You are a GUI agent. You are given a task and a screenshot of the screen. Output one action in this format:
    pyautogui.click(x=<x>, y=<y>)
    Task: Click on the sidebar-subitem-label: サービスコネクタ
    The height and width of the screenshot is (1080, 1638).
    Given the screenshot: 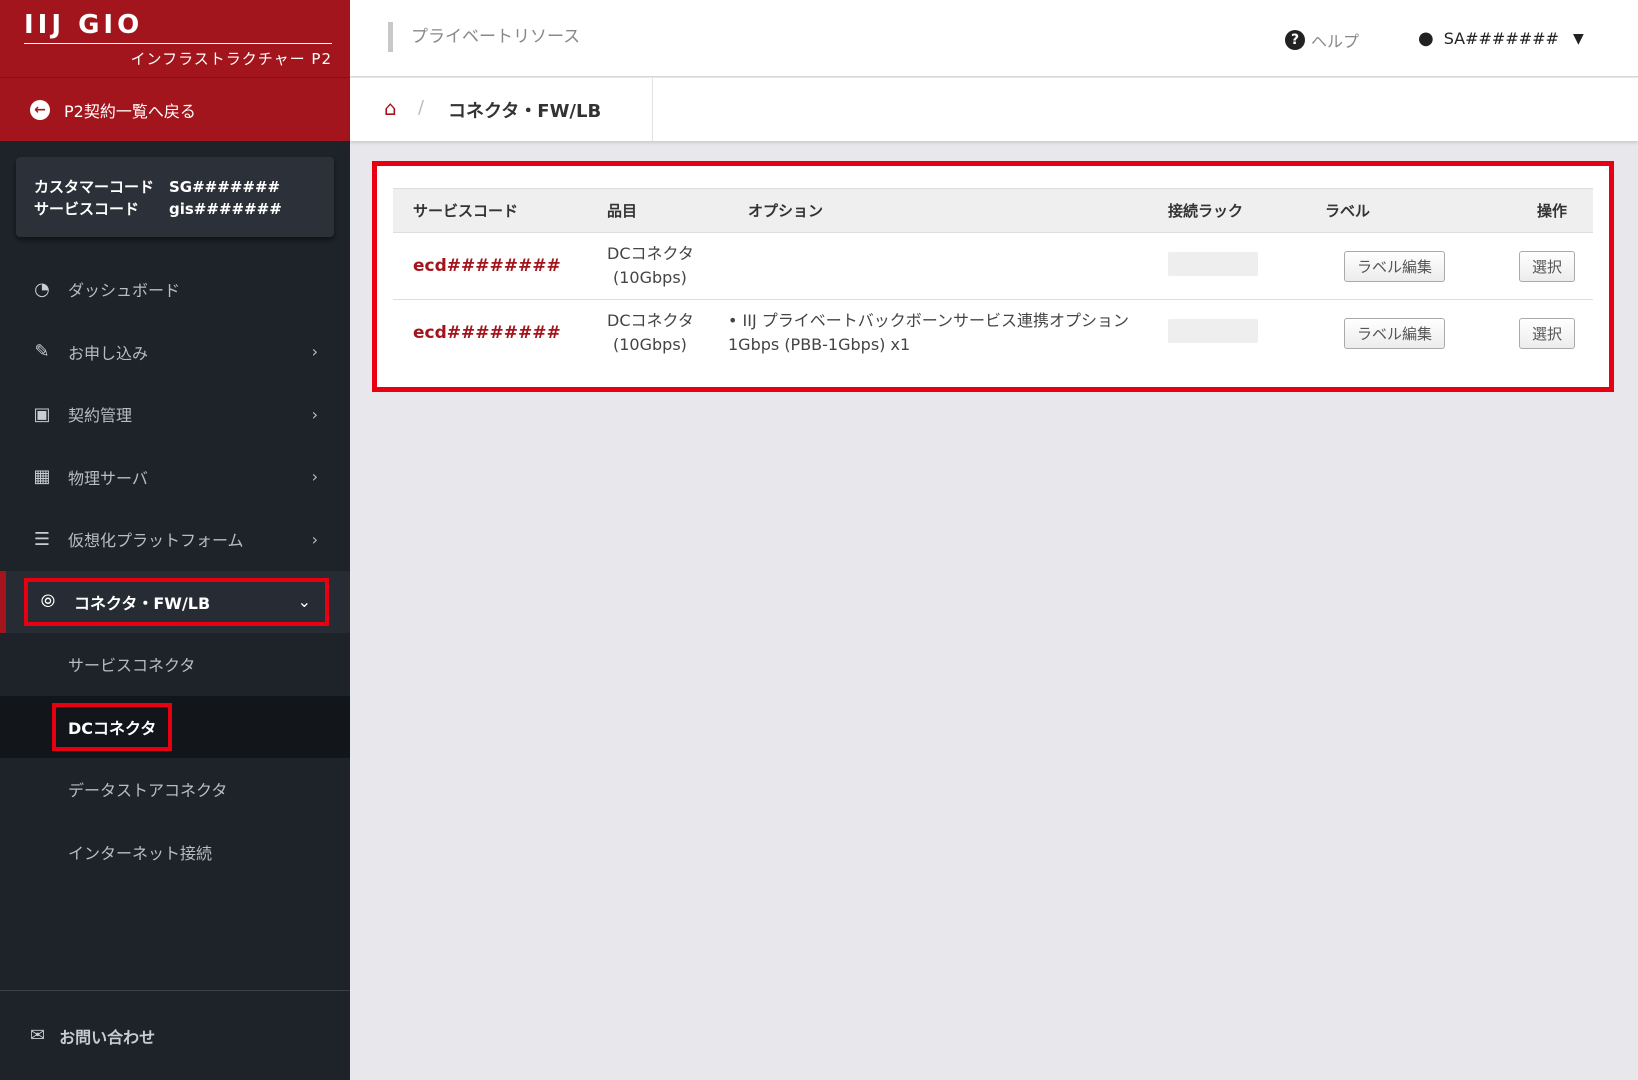 What is the action you would take?
    pyautogui.click(x=132, y=666)
    